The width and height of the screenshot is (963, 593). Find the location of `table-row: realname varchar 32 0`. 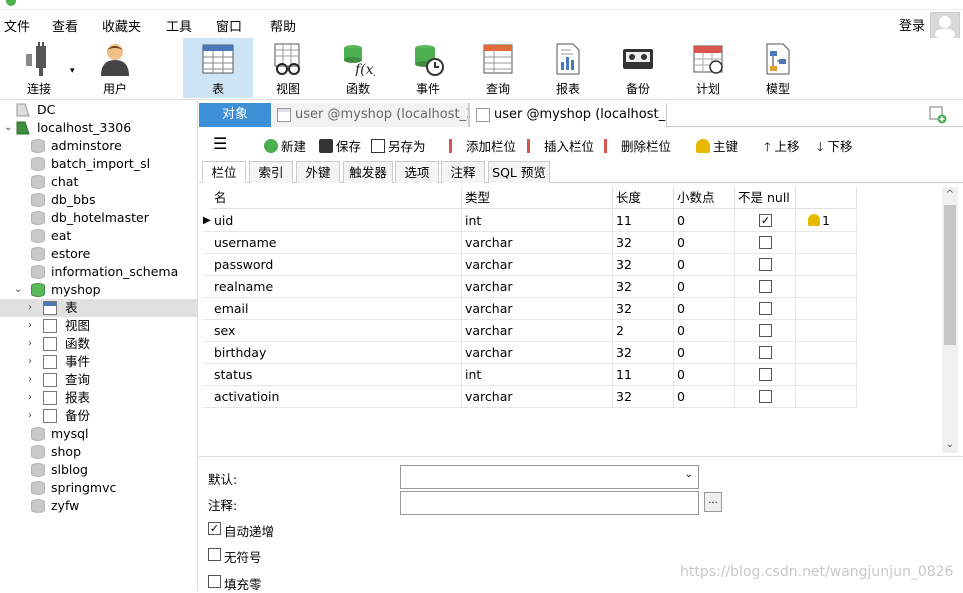

table-row: realname varchar 32 0 is located at coordinates (530, 287).